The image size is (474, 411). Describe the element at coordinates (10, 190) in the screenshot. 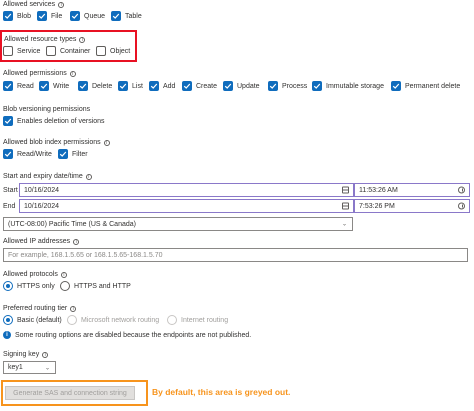

I see `start-label: Start` at that location.